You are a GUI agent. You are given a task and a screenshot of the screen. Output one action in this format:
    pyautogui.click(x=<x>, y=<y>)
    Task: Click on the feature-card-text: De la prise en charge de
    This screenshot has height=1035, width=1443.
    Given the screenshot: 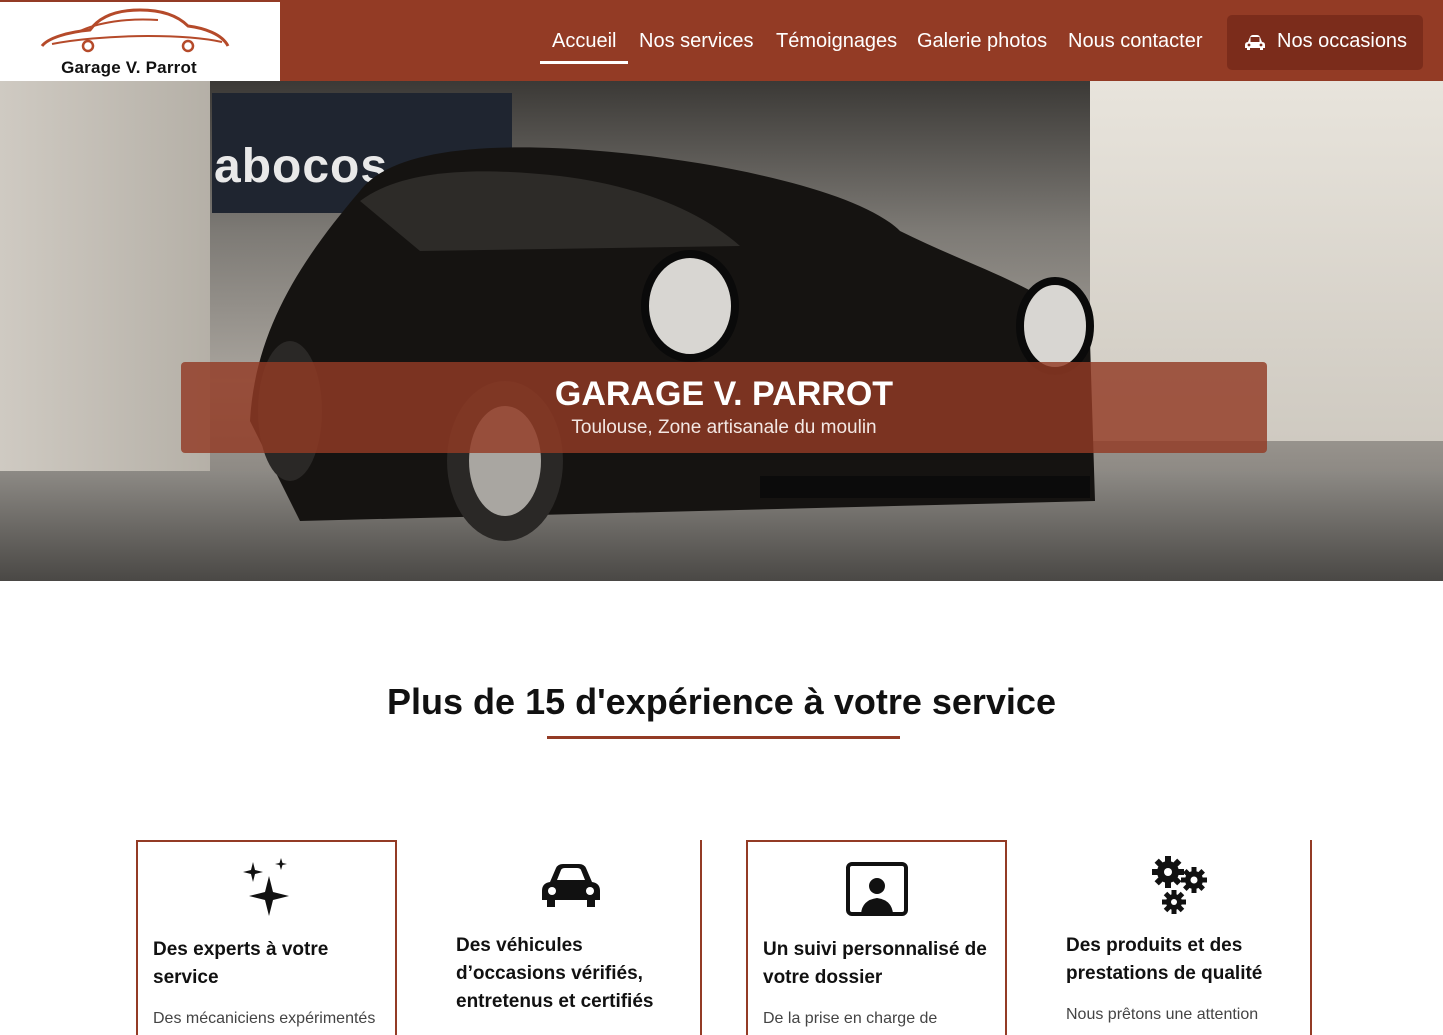 What is the action you would take?
    pyautogui.click(x=850, y=1018)
    